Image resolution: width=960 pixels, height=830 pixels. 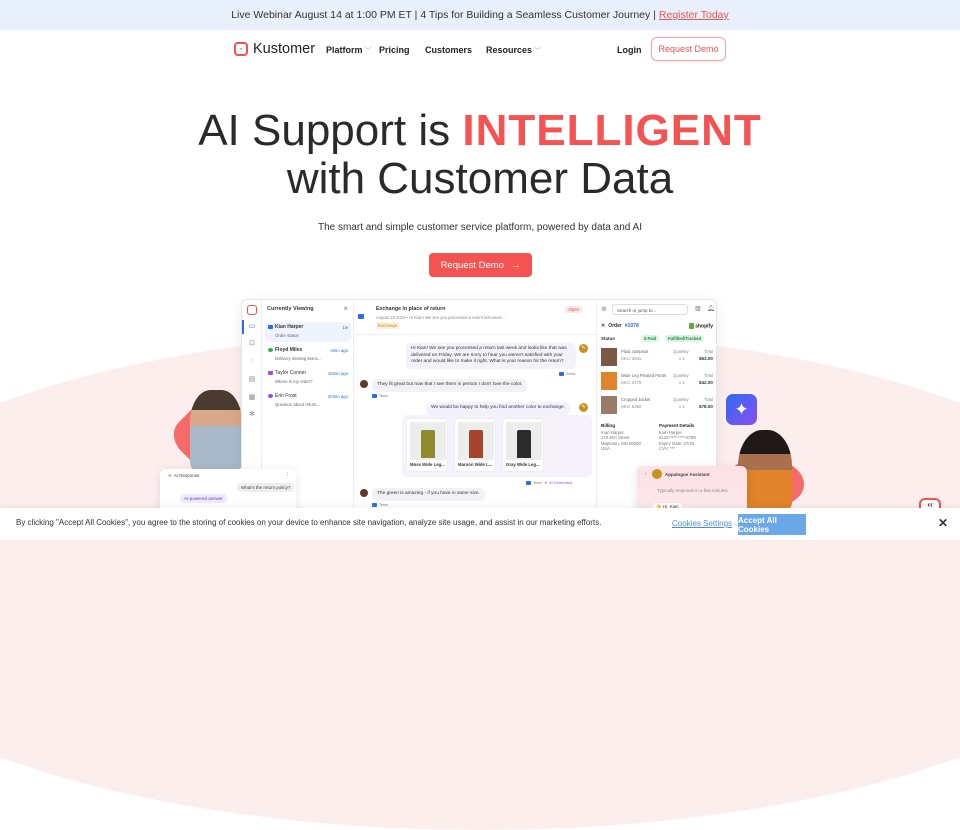 I want to click on brand-name: Kustomer, so click(x=284, y=49).